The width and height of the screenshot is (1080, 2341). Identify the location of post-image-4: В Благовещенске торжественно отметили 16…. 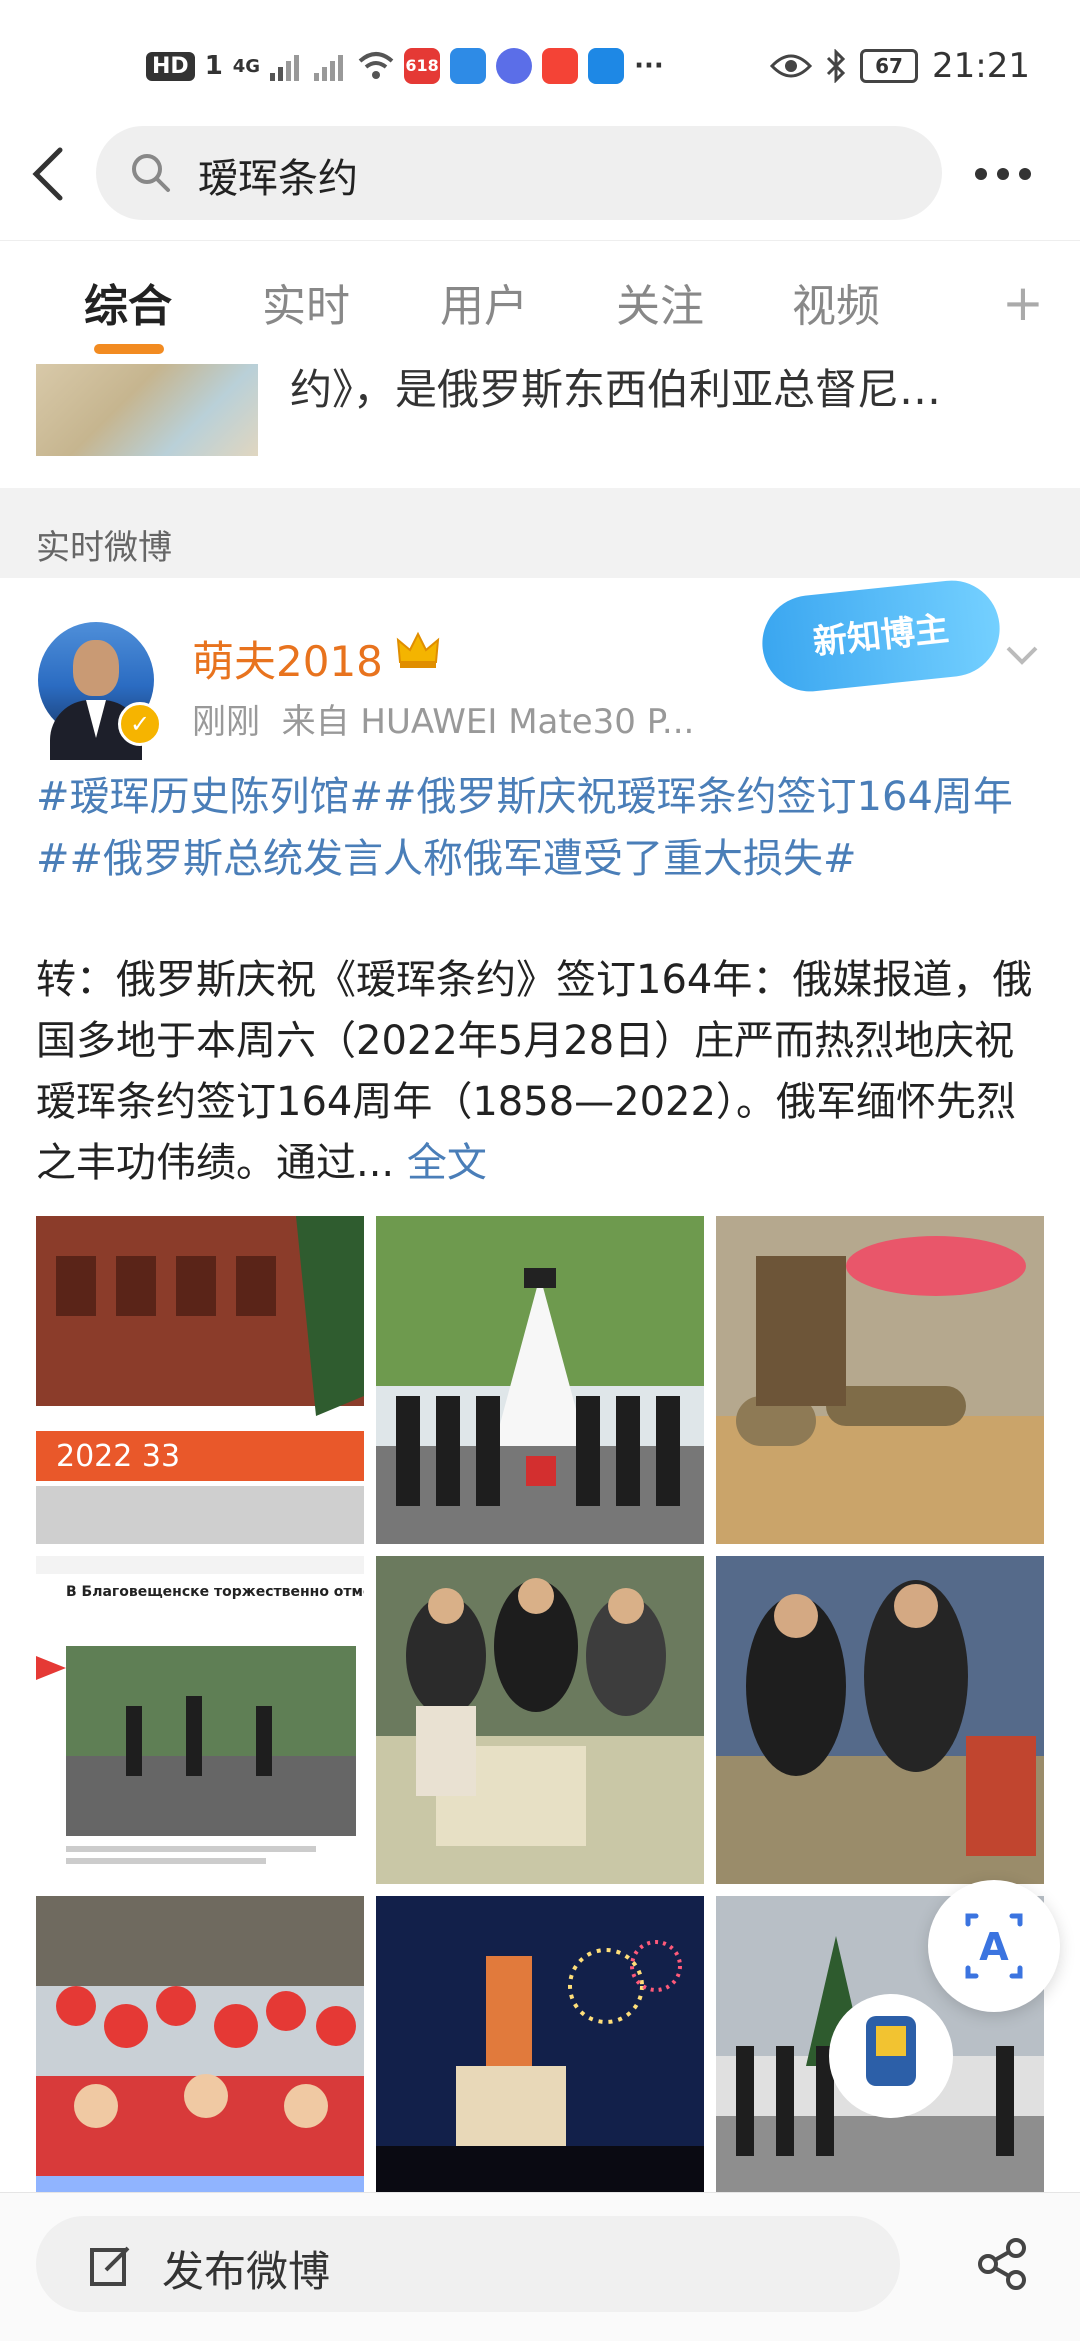
(200, 1720).